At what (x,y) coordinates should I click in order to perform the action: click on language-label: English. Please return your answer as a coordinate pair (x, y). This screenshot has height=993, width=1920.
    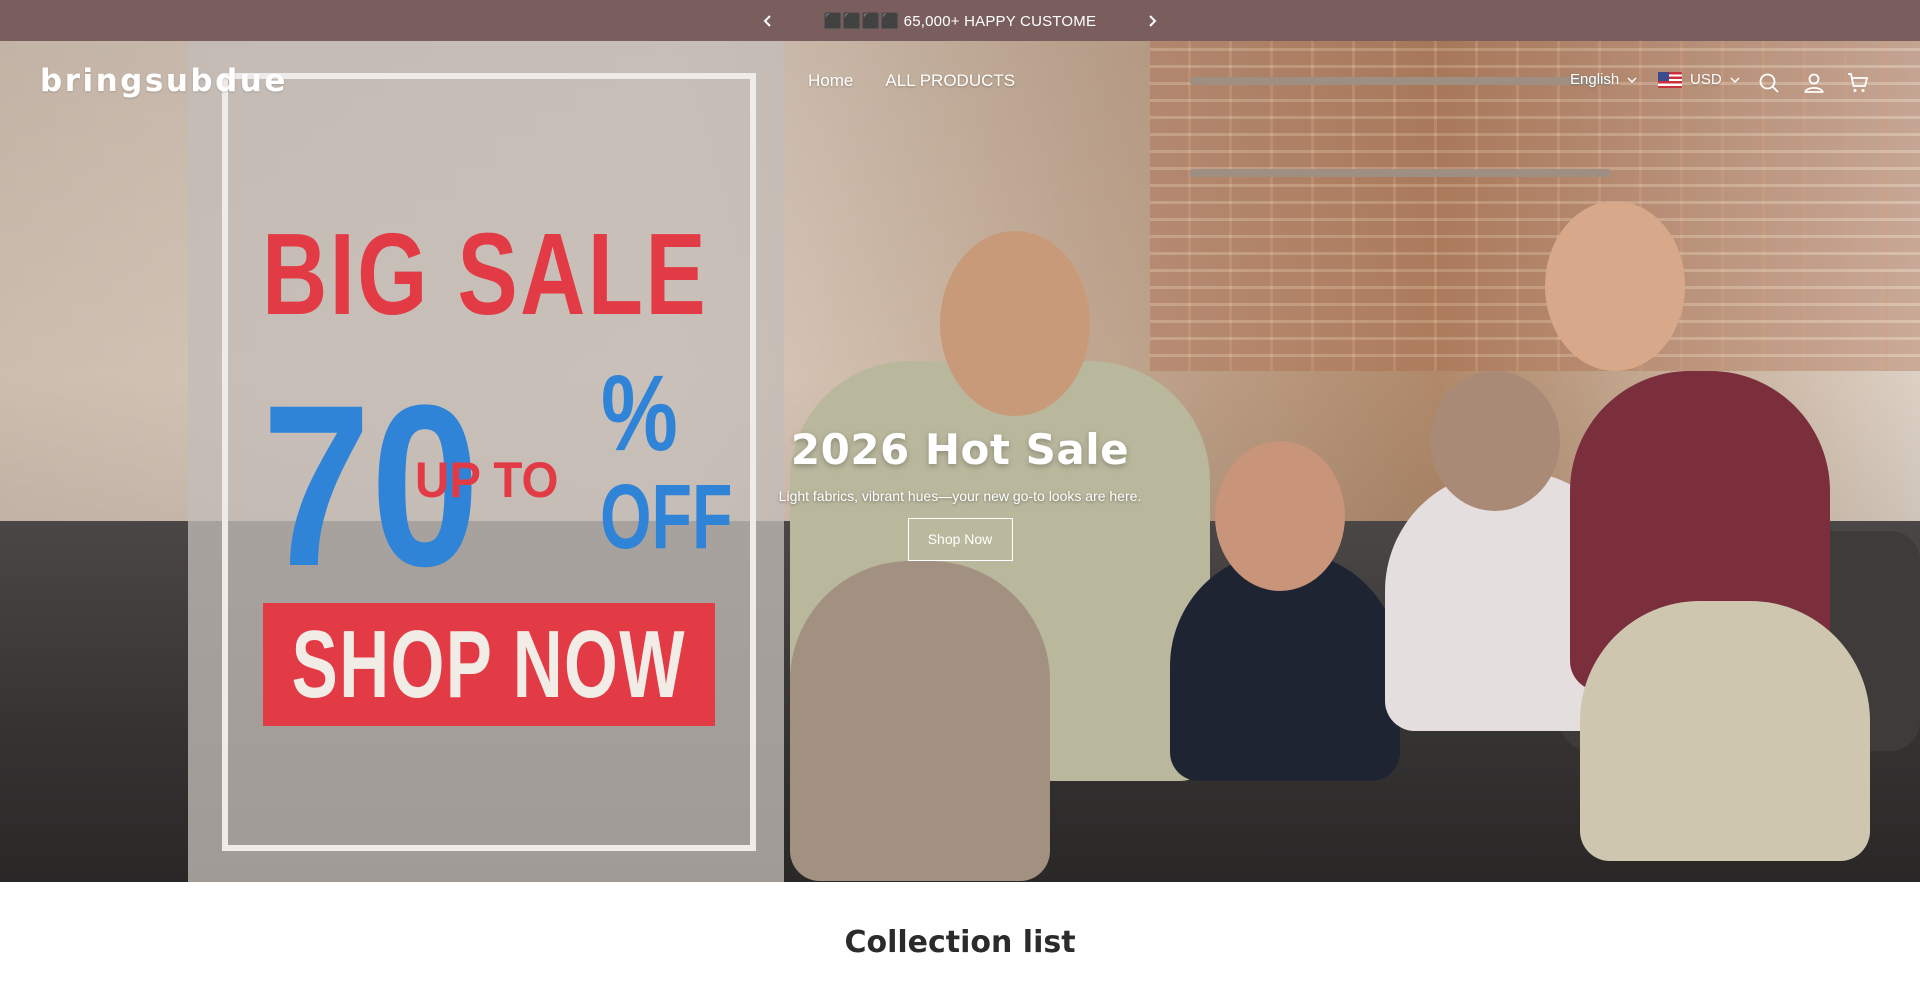
    Looking at the image, I should click on (1595, 79).